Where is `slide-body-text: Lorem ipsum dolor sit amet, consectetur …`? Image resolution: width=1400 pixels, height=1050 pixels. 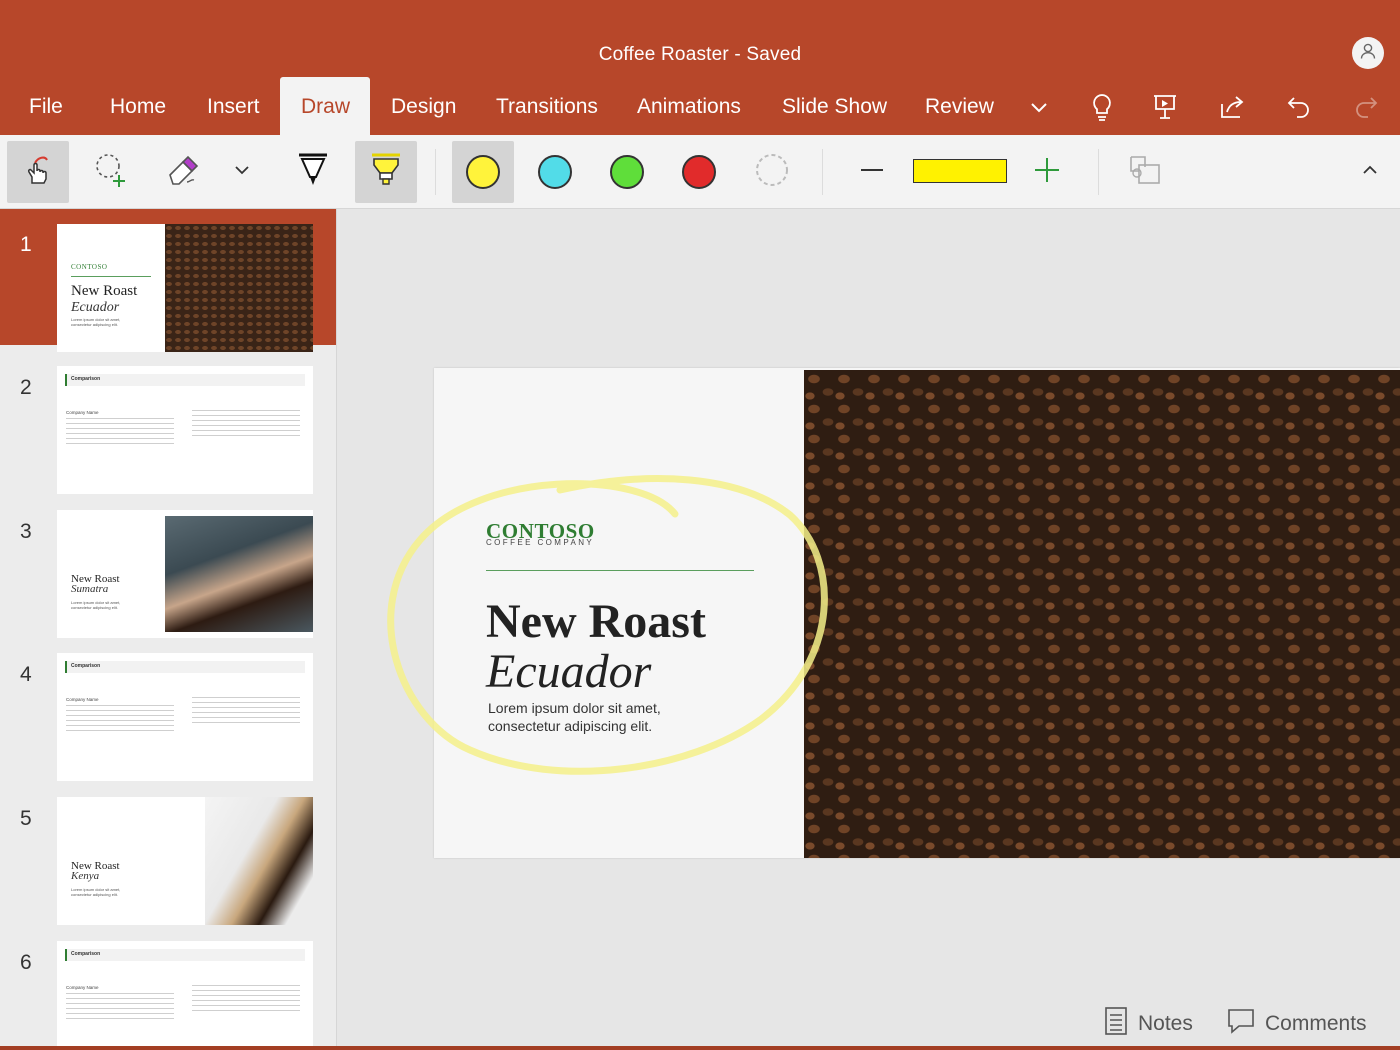
slide-body-text: Lorem ipsum dolor sit amet, consectetur … is located at coordinates (598, 717).